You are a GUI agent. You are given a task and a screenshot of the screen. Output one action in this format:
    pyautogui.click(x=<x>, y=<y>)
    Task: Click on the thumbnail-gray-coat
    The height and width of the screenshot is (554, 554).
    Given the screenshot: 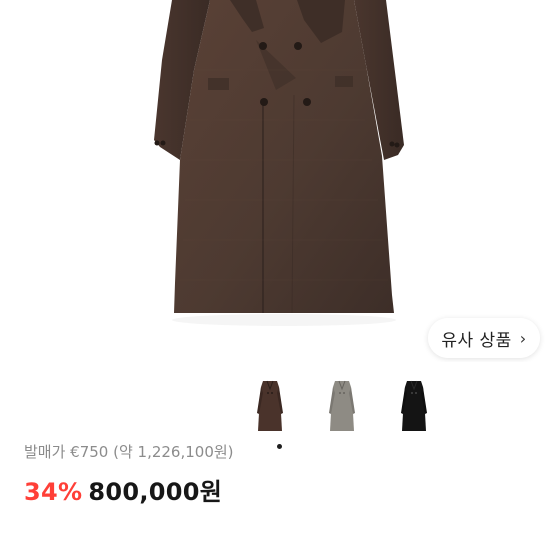 What is the action you would take?
    pyautogui.click(x=342, y=406)
    